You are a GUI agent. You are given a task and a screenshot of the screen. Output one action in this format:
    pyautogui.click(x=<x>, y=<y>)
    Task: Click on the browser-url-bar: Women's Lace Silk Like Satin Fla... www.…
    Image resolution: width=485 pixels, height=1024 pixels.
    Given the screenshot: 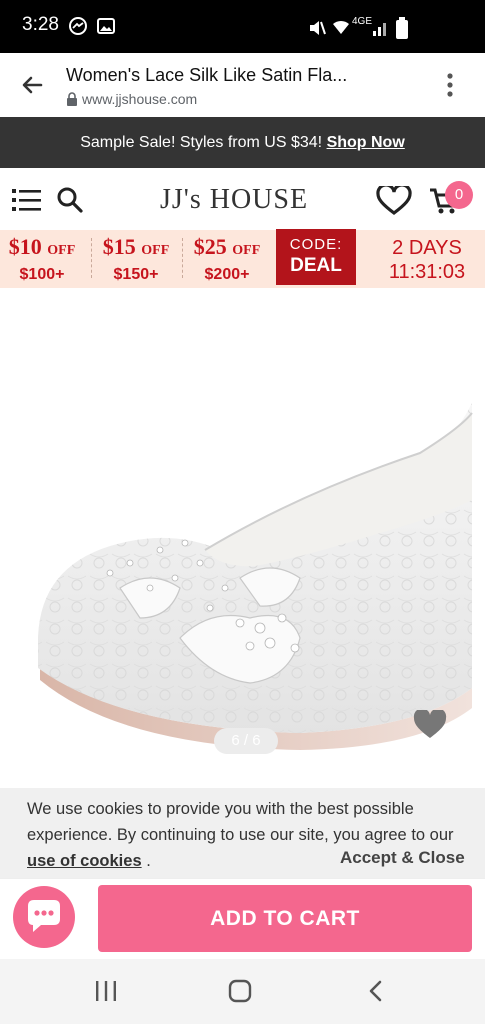 What is the action you would take?
    pyautogui.click(x=242, y=85)
    